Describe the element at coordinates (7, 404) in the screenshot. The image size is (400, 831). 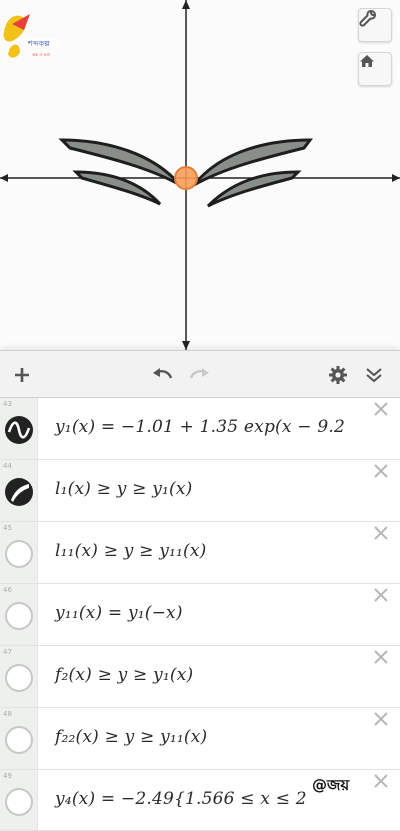
I see `row-number: 43` at that location.